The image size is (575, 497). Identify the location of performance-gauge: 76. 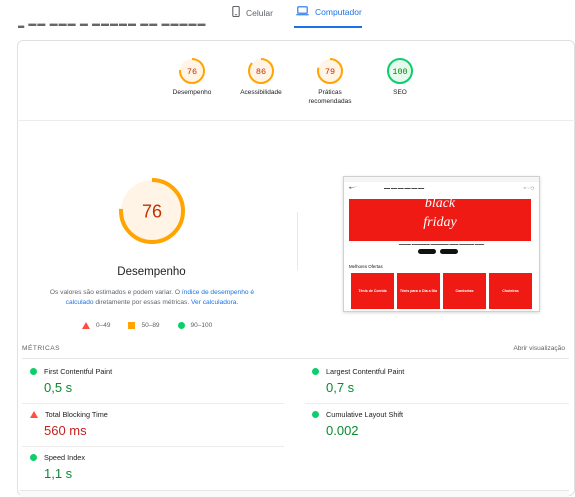
(152, 211).